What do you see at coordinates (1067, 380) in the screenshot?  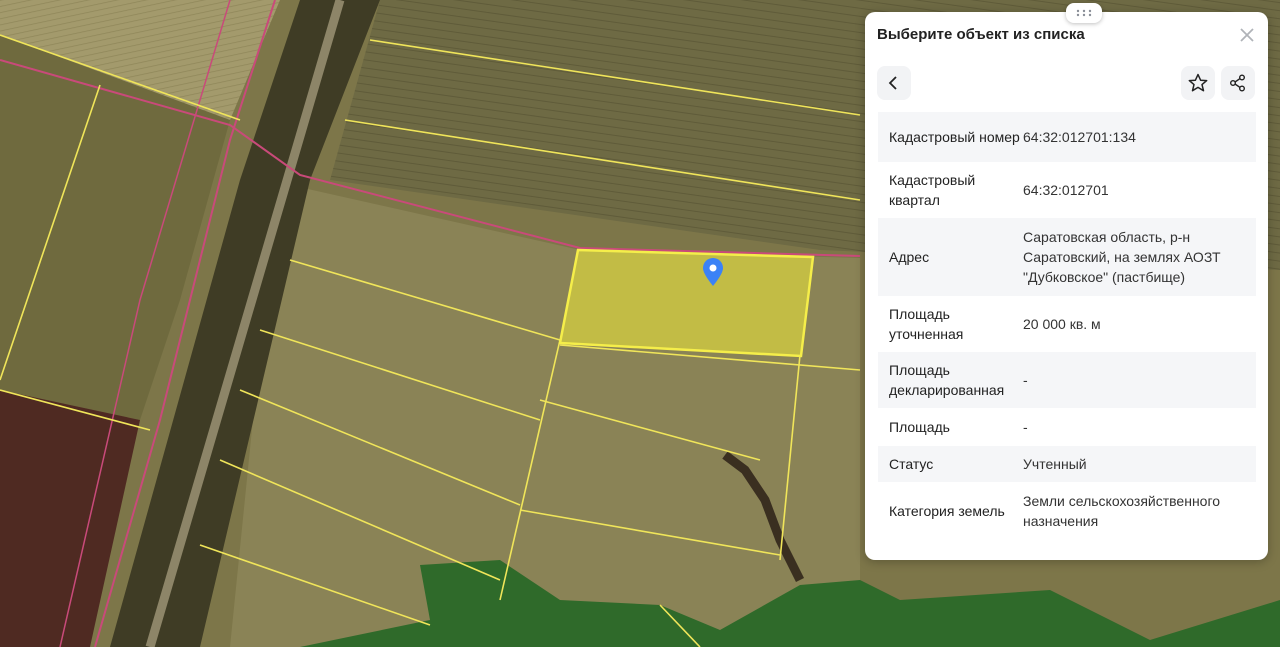 I see `table-row: Площадь декларированная -` at bounding box center [1067, 380].